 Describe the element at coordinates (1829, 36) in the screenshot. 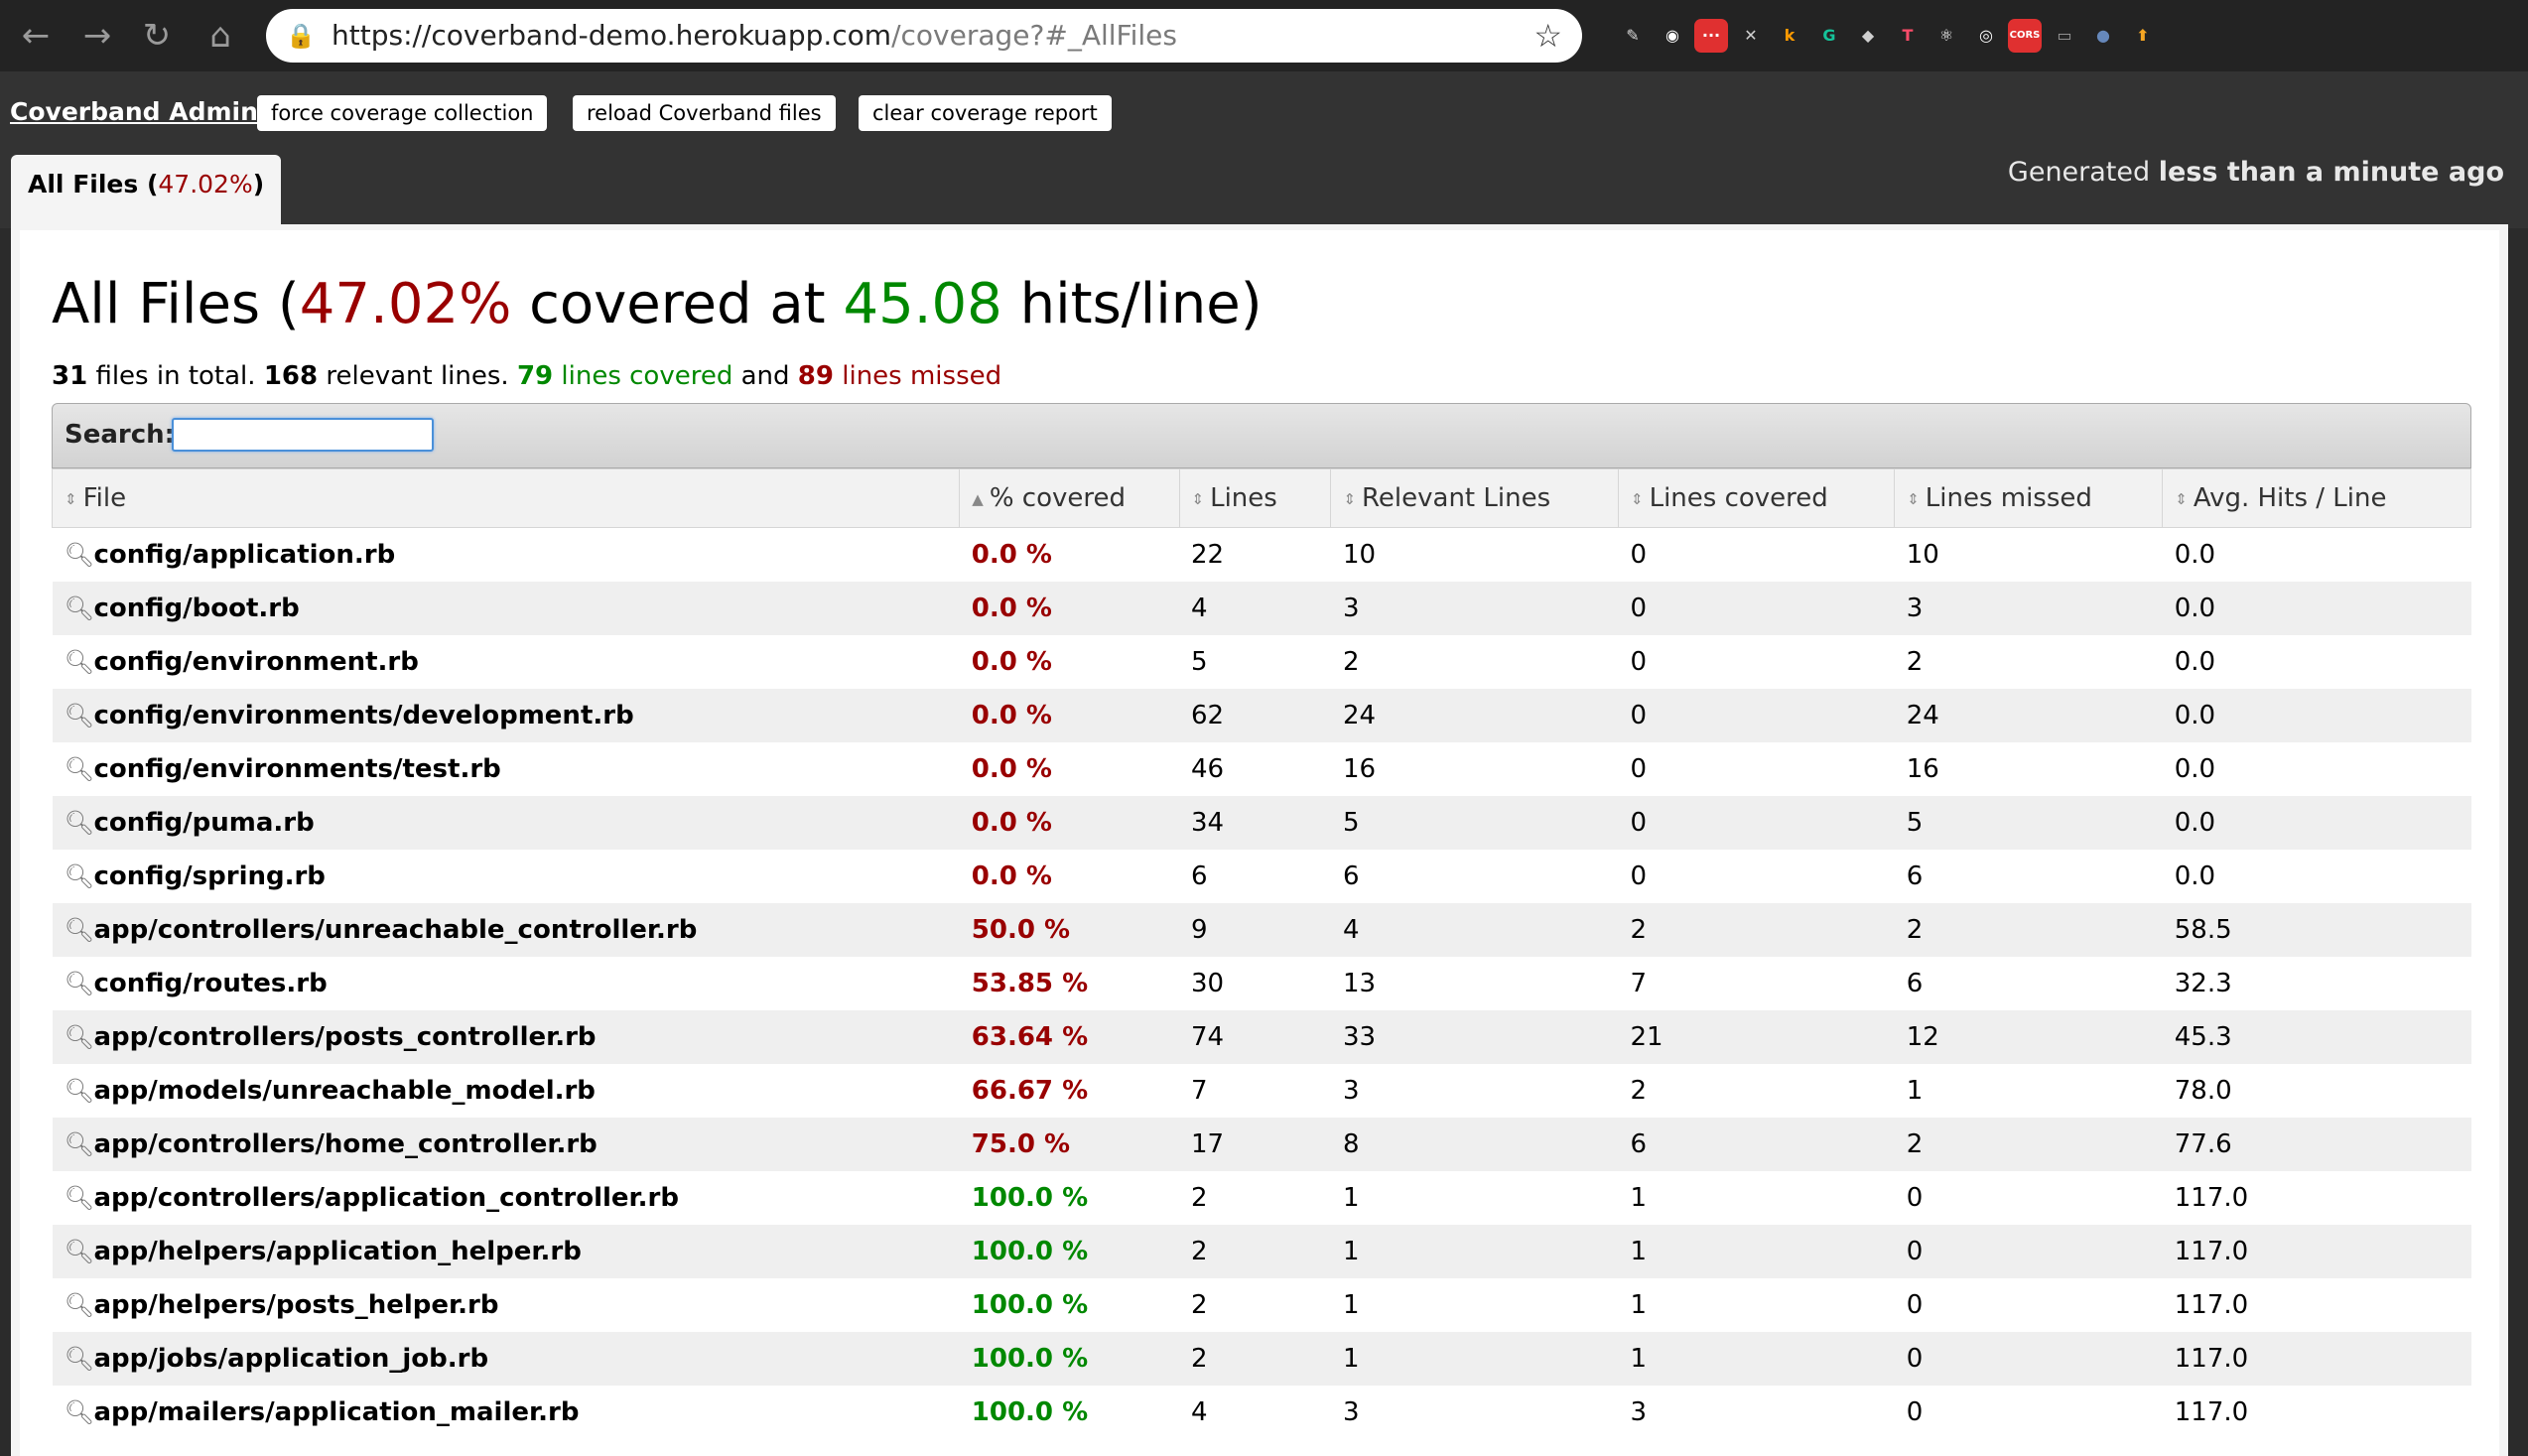

I see `extension-icon-6: G` at that location.